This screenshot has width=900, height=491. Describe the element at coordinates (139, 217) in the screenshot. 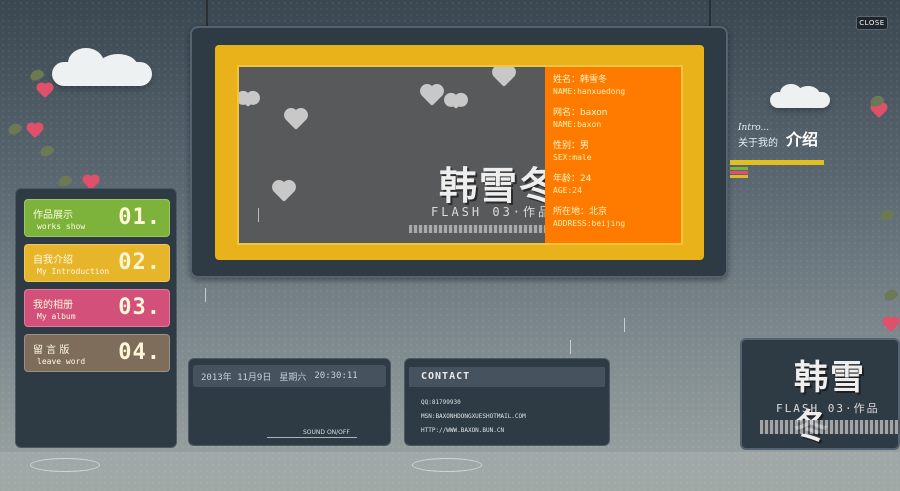

I see `menu-item-number: 01.` at that location.